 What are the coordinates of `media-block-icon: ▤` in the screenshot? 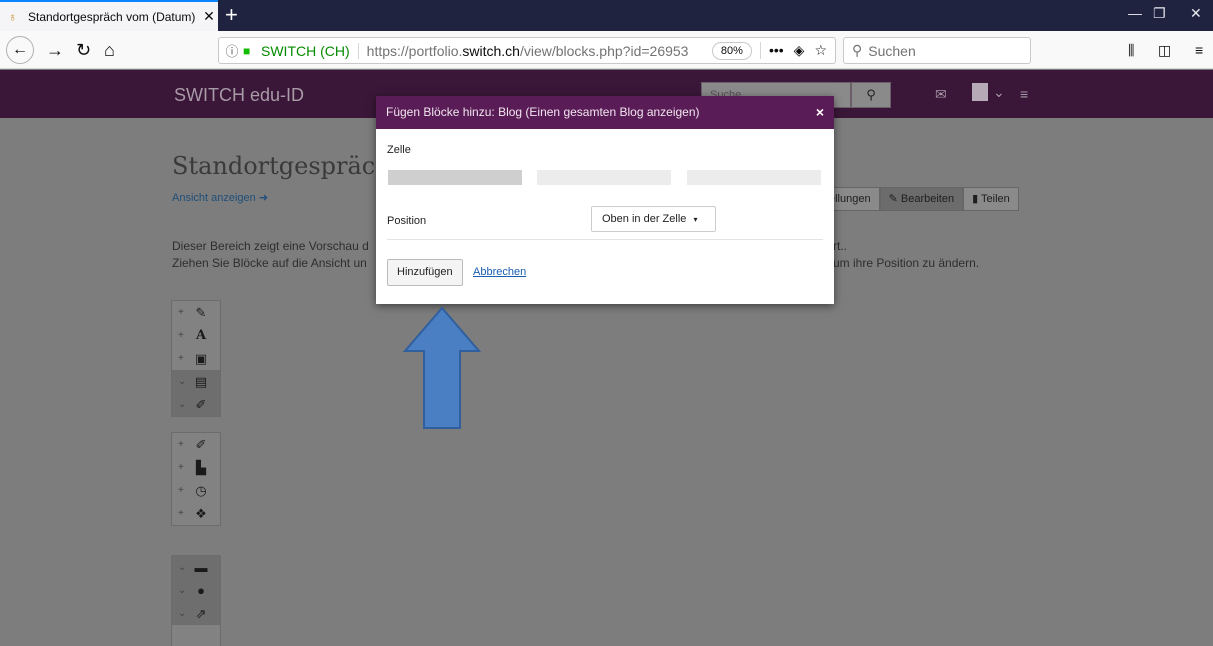 It's located at (201, 381).